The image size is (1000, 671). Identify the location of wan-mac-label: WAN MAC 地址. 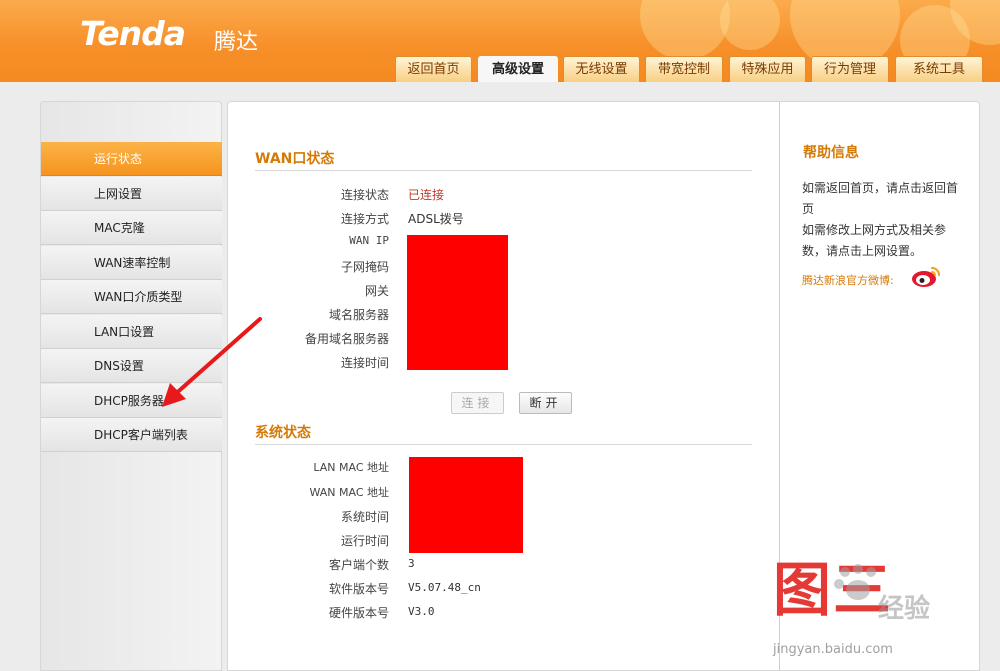
(349, 492).